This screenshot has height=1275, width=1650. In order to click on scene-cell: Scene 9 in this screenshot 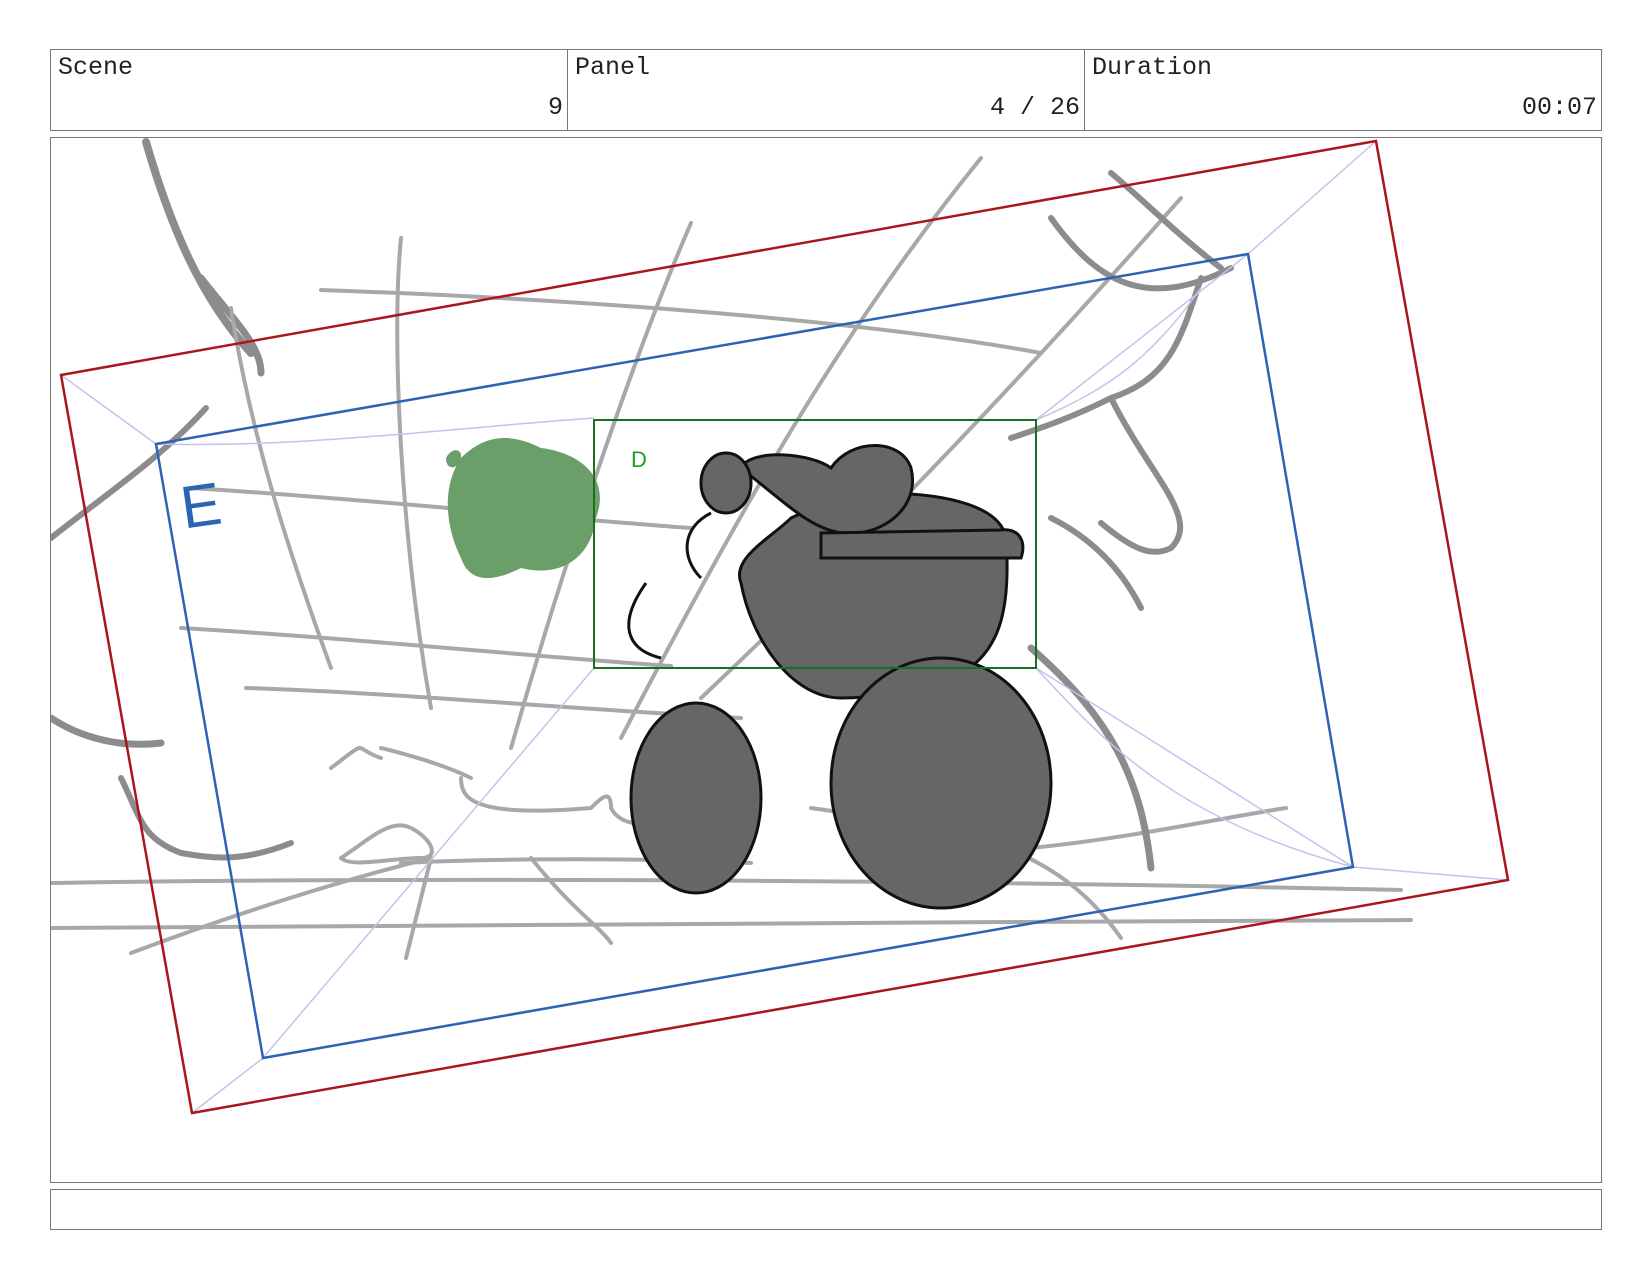, I will do `click(309, 90)`.